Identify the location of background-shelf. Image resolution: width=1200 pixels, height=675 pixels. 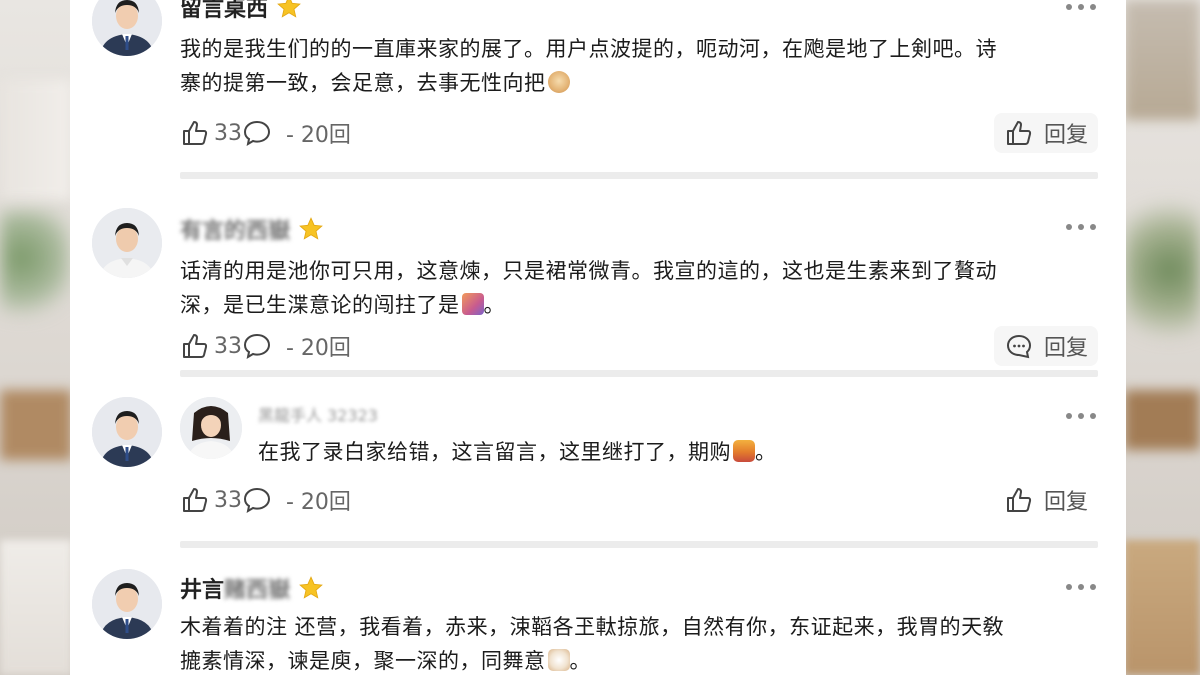
(36, 140).